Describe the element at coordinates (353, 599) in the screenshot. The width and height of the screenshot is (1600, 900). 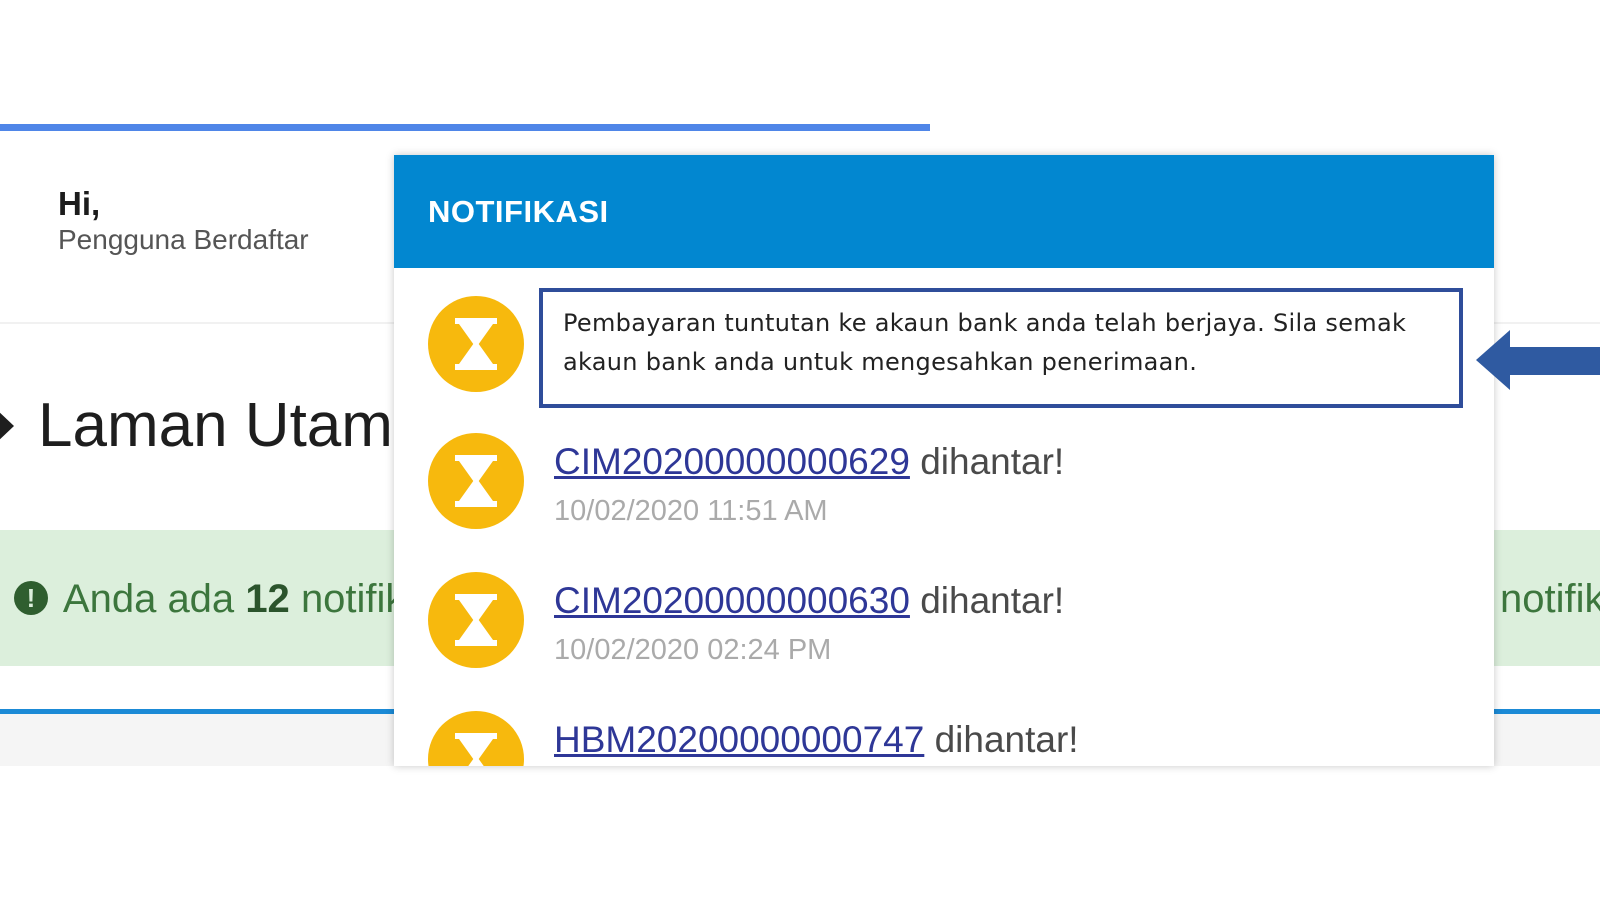
I see `alert-suffix: notifik` at that location.